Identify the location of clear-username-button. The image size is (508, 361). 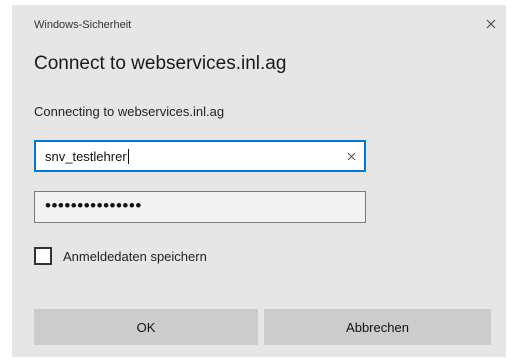
(351, 156).